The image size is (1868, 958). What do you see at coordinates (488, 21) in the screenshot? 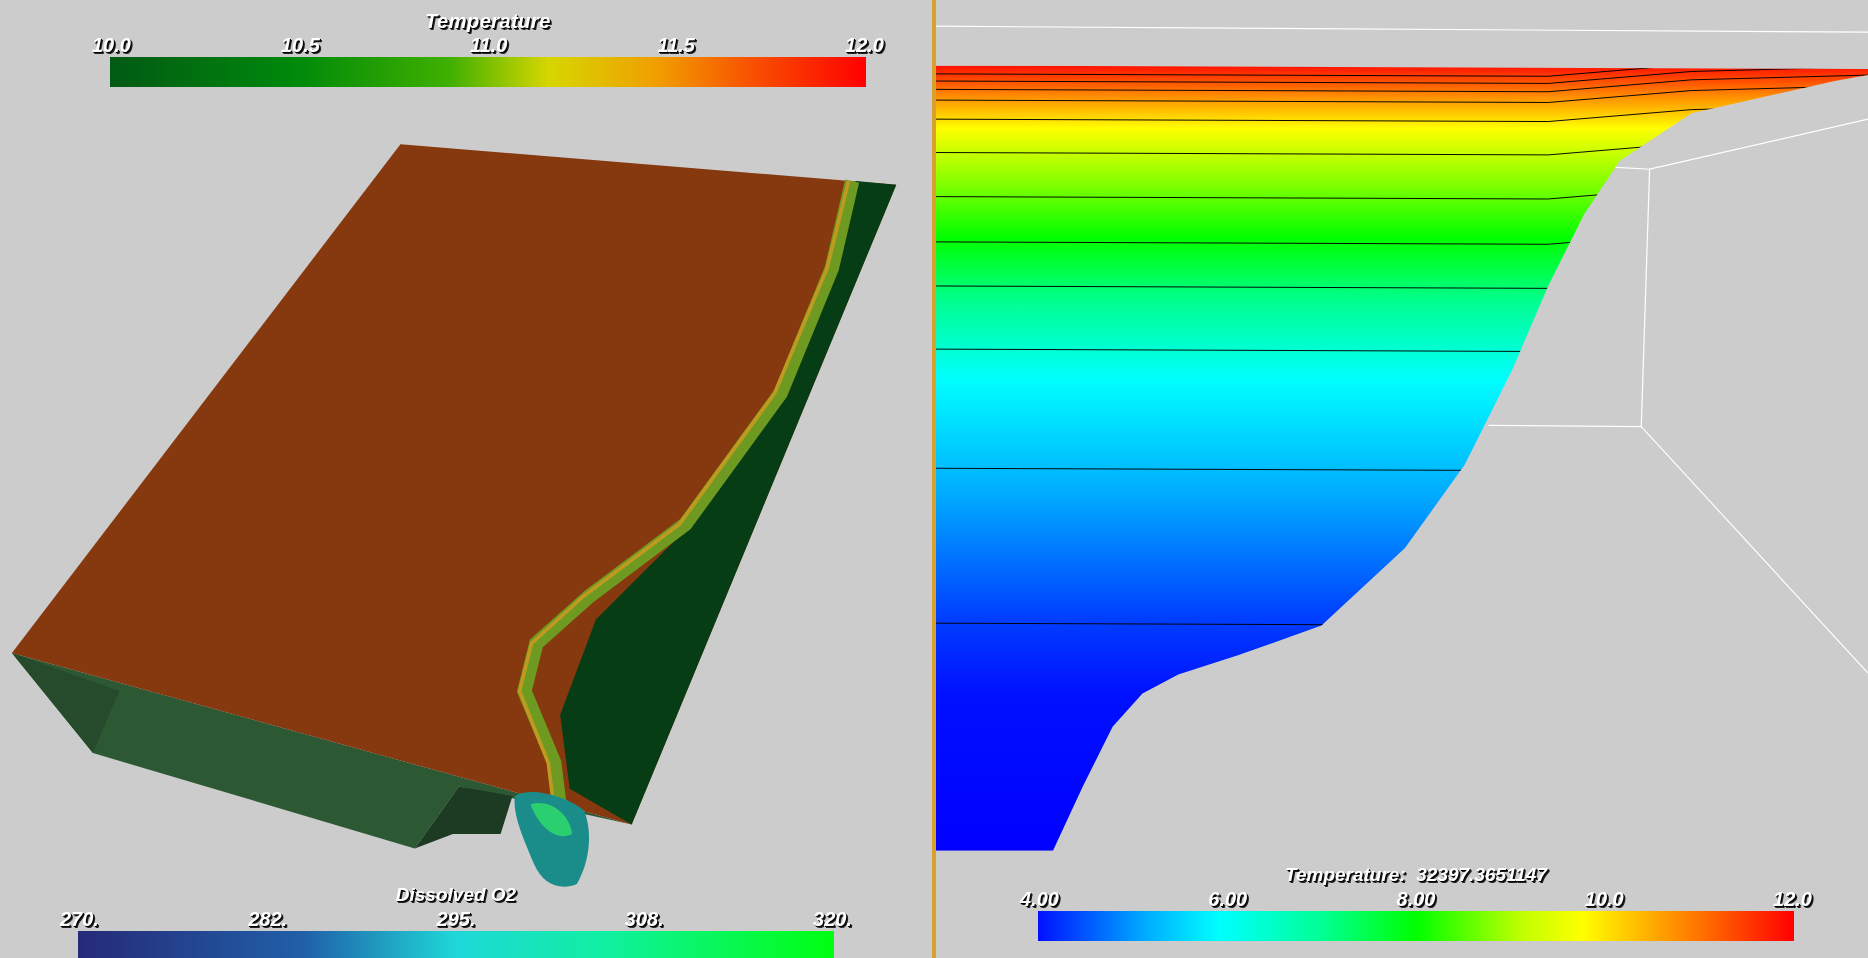
I see `scalar-bar-title: Temperature` at bounding box center [488, 21].